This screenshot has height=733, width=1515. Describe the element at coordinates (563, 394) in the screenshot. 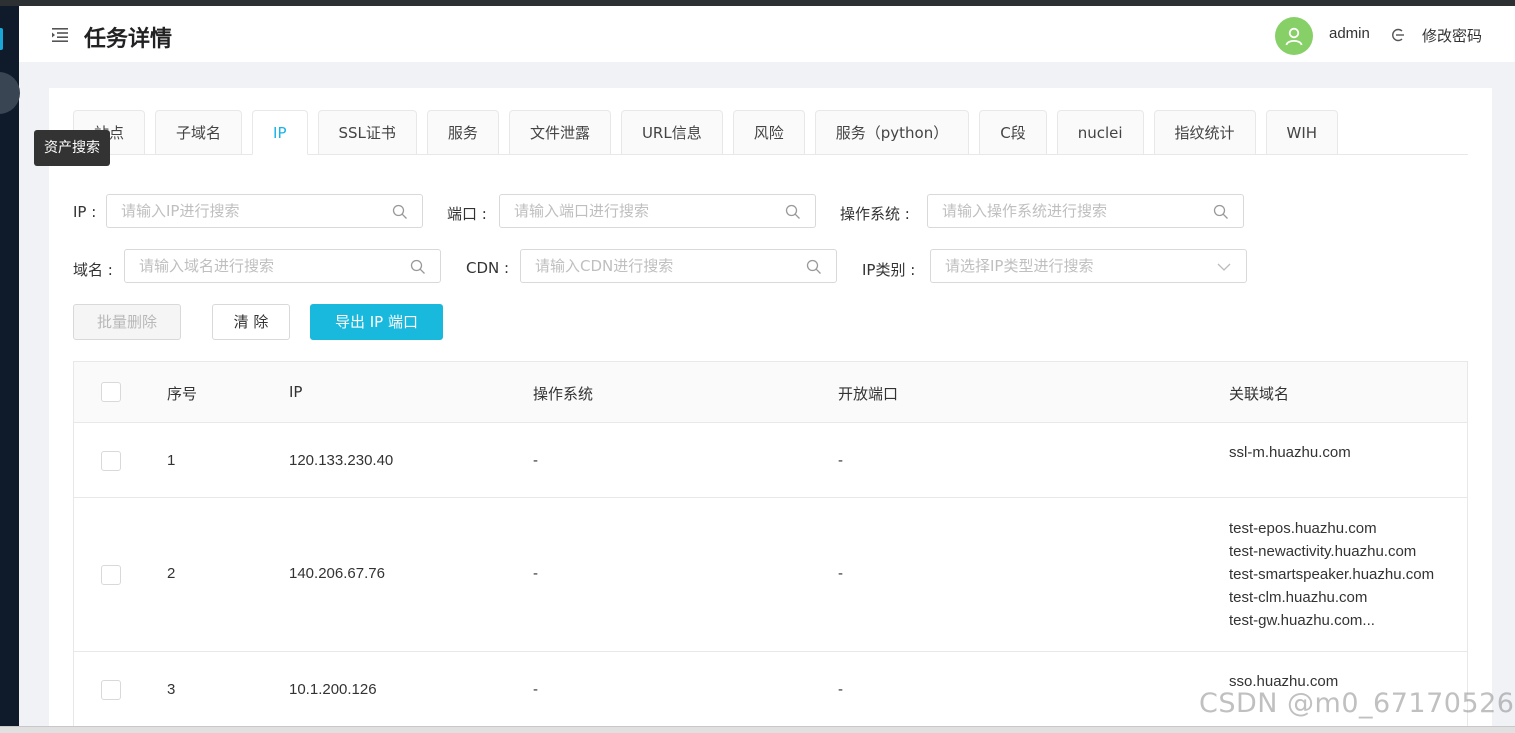

I see `column-header-os: 操作系统` at that location.